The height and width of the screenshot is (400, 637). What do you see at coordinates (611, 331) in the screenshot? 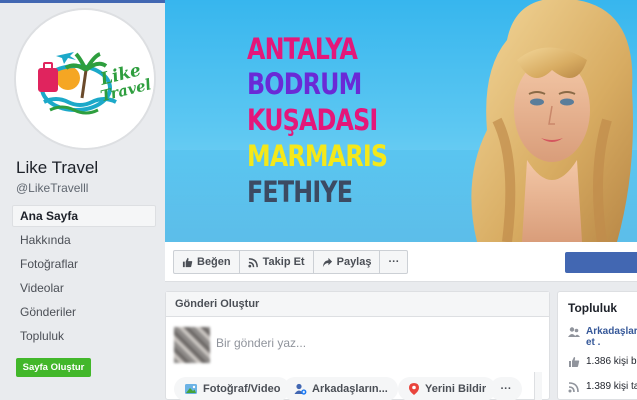
I see `community-friends-label: Arkadaşları` at bounding box center [611, 331].